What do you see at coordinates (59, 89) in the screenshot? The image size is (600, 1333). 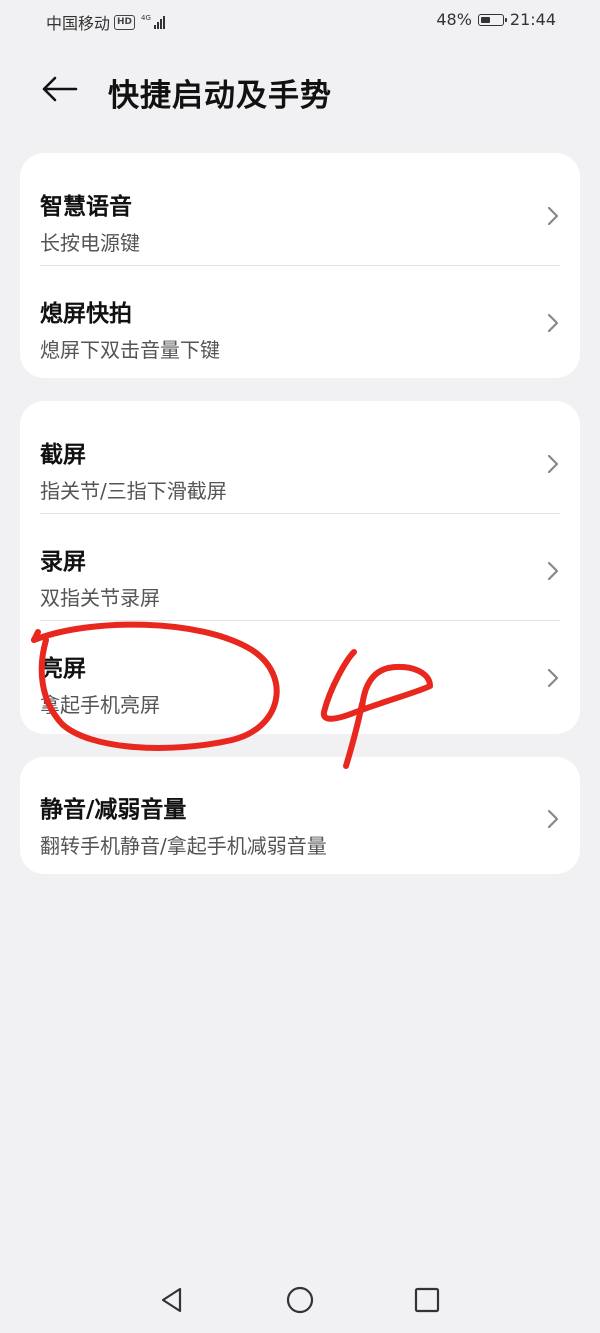 I see `arrow-left-icon` at bounding box center [59, 89].